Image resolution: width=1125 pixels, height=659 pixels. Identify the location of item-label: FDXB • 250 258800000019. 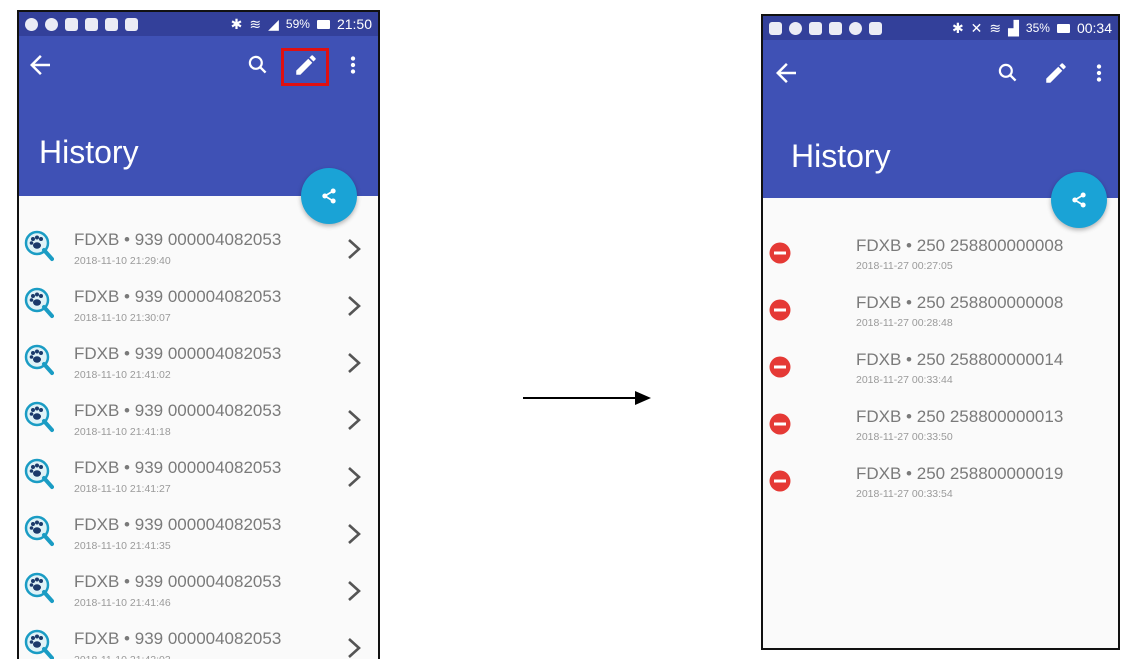
(960, 473).